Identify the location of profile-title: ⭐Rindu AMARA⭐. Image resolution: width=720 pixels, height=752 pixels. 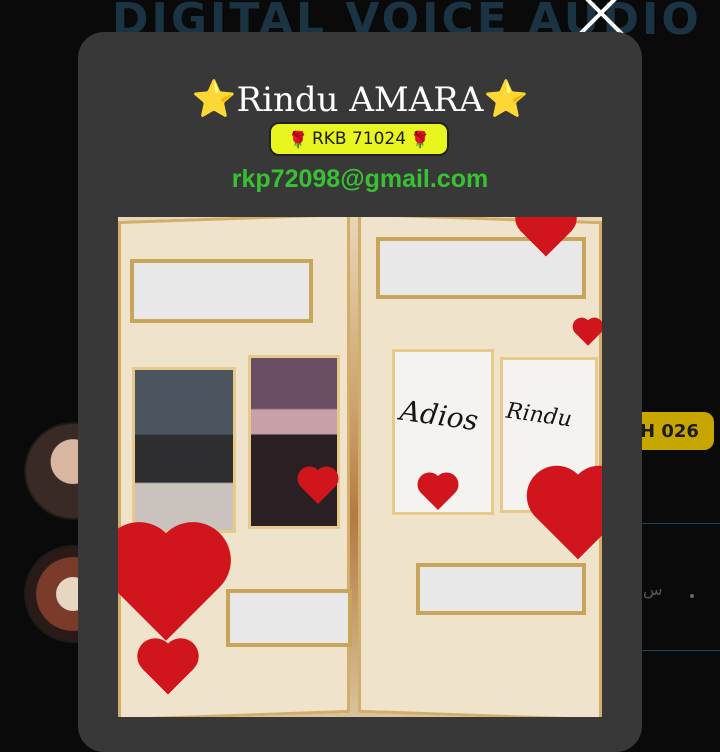
(360, 99).